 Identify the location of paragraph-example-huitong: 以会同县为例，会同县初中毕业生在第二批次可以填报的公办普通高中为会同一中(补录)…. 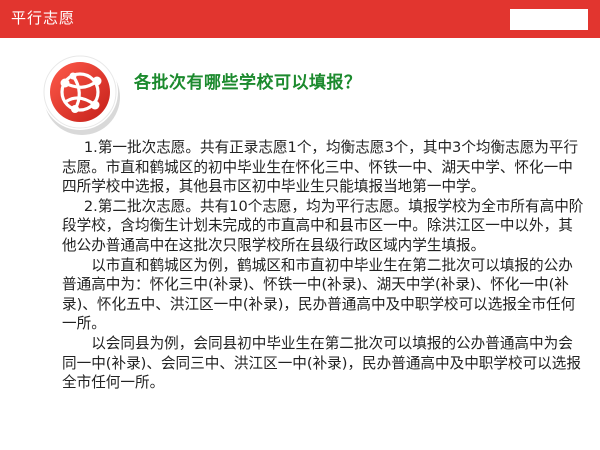
(321, 363).